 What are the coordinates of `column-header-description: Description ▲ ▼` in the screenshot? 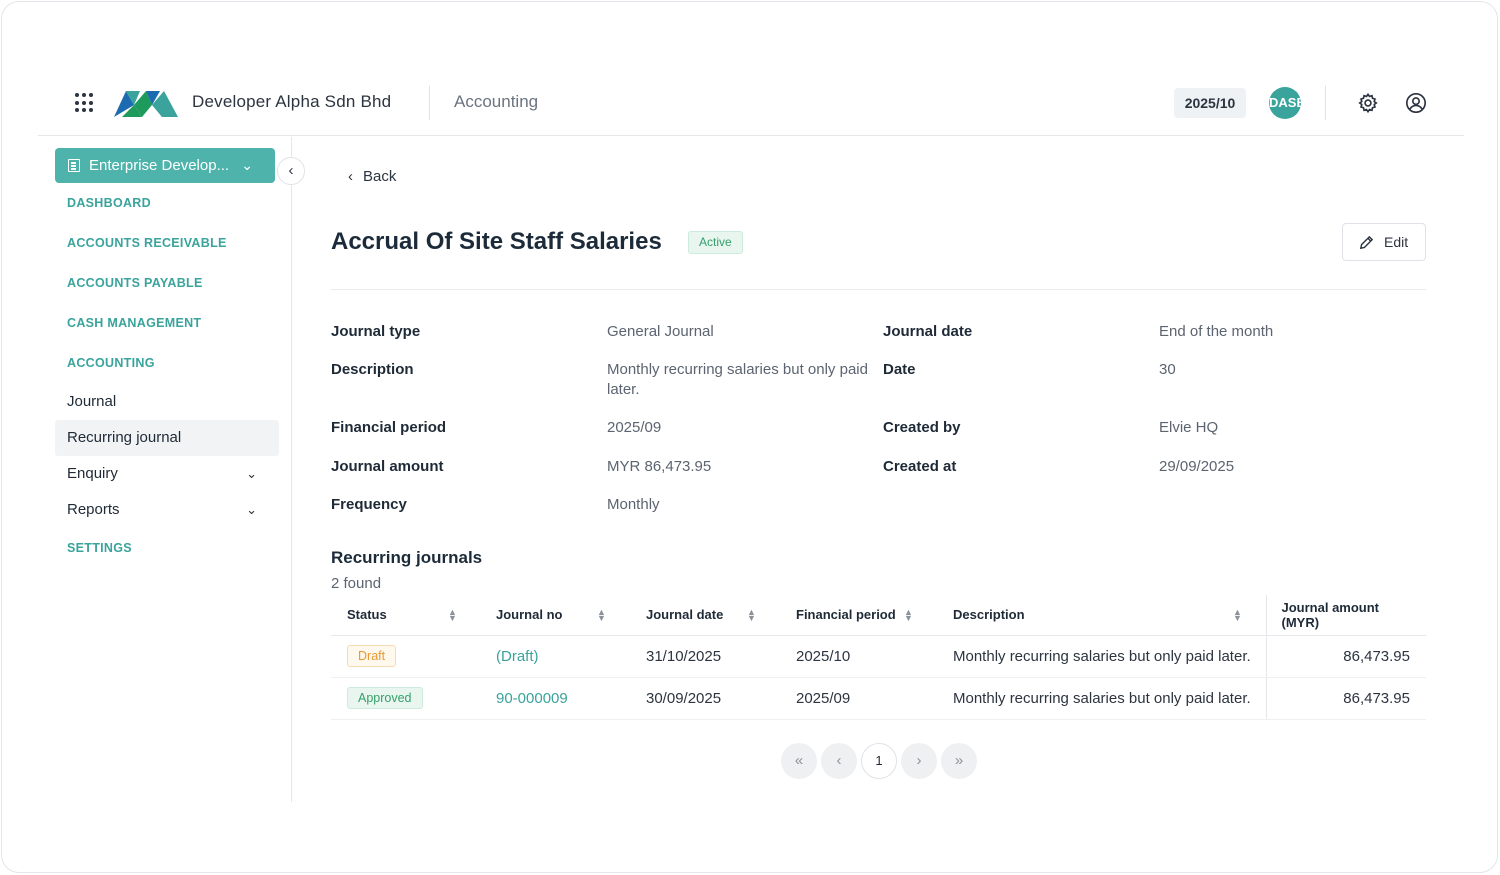 It's located at (1101, 615).